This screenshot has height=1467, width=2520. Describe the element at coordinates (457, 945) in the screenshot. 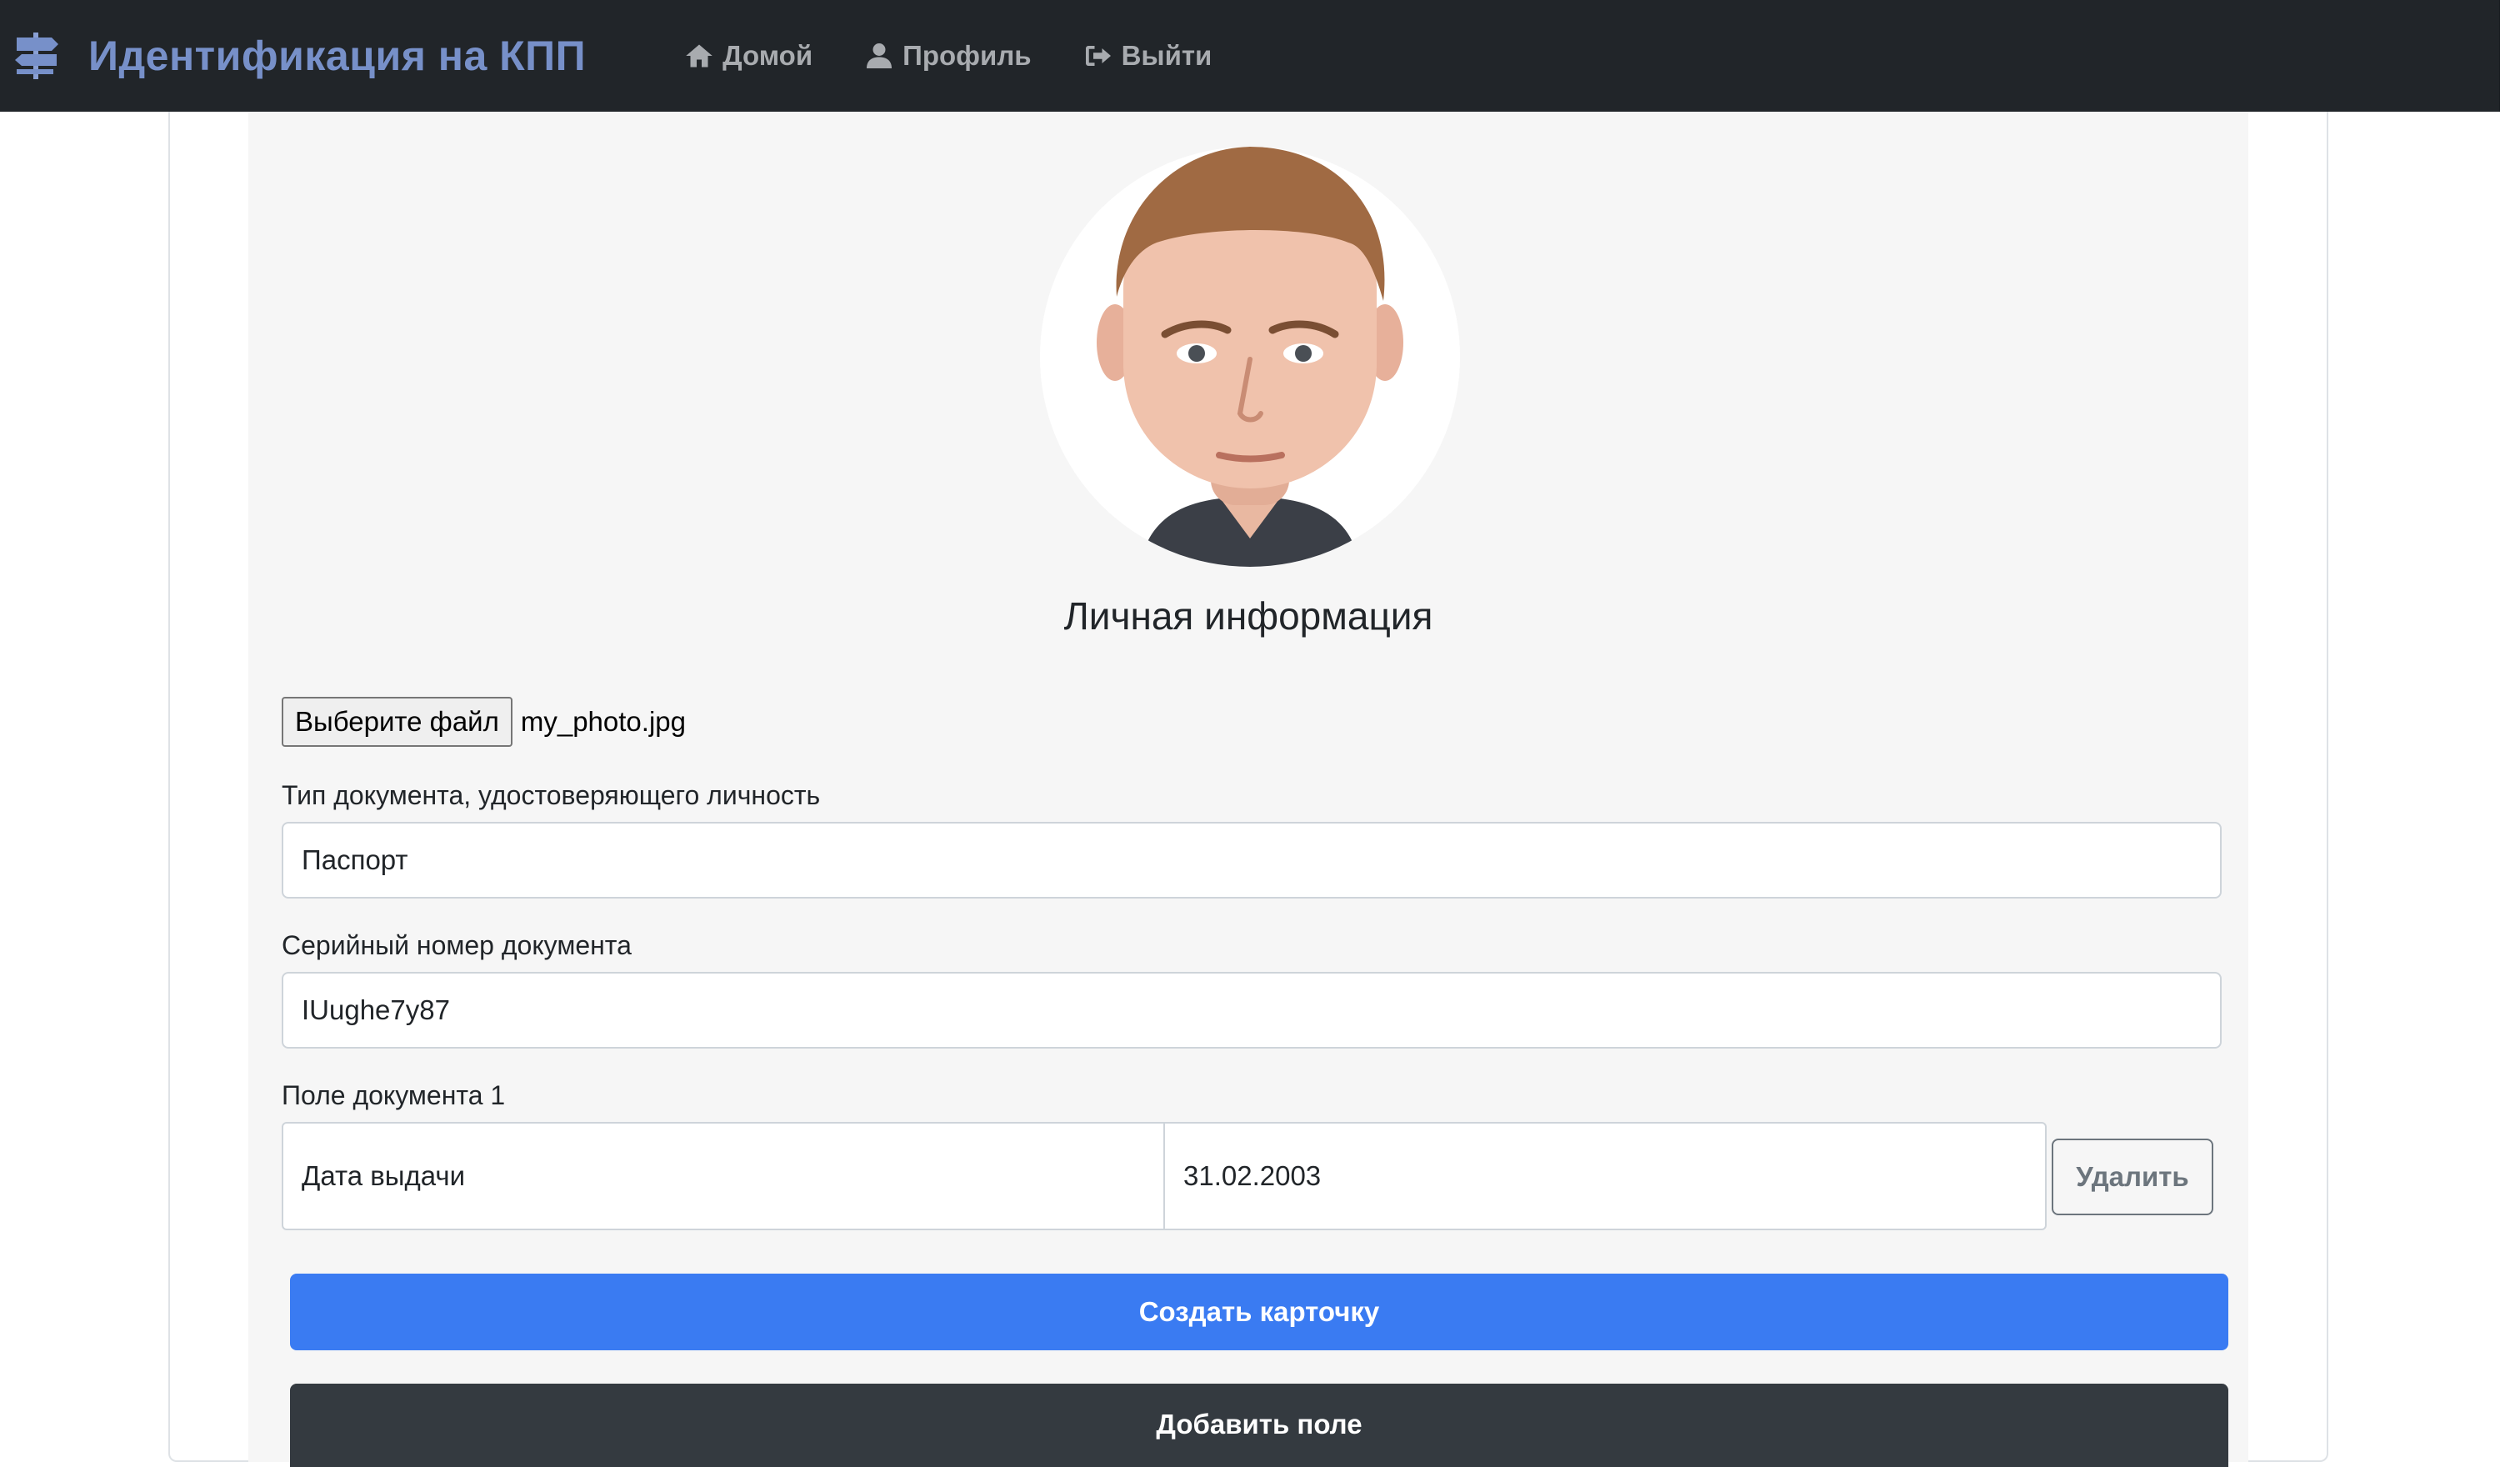

I see `serial-number-label: Серийный номер документа` at that location.